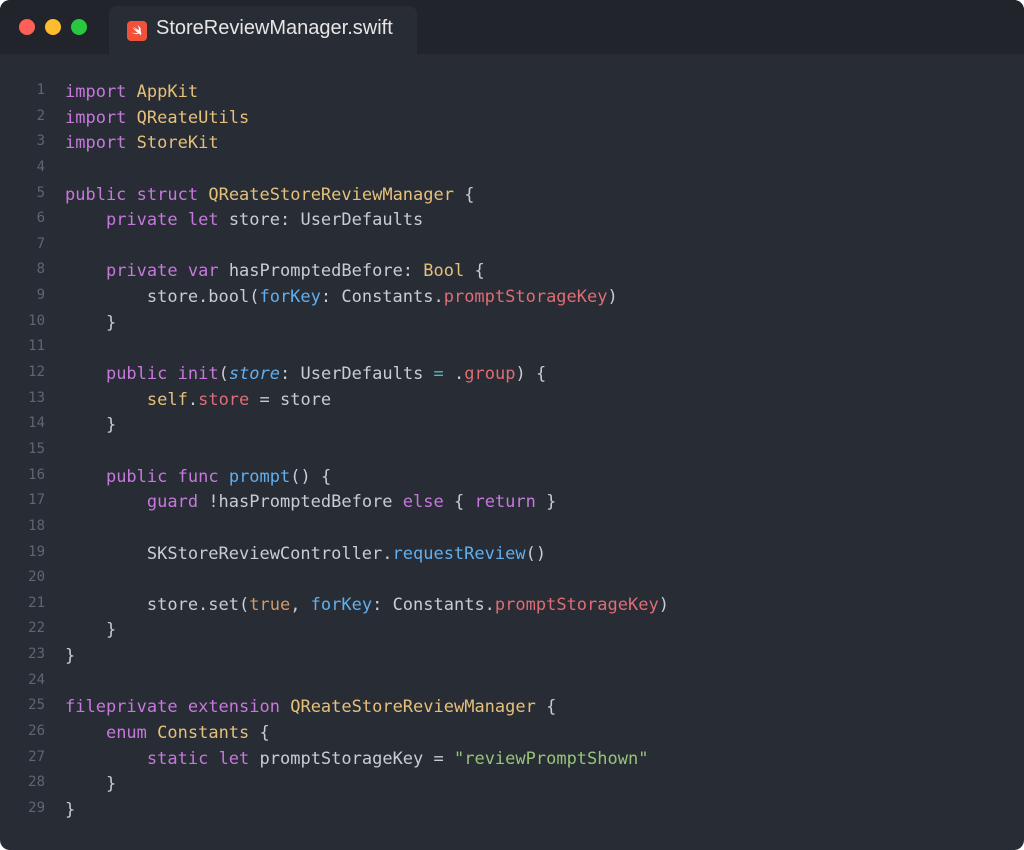  Describe the element at coordinates (36, 782) in the screenshot. I see `line-number: 28` at that location.